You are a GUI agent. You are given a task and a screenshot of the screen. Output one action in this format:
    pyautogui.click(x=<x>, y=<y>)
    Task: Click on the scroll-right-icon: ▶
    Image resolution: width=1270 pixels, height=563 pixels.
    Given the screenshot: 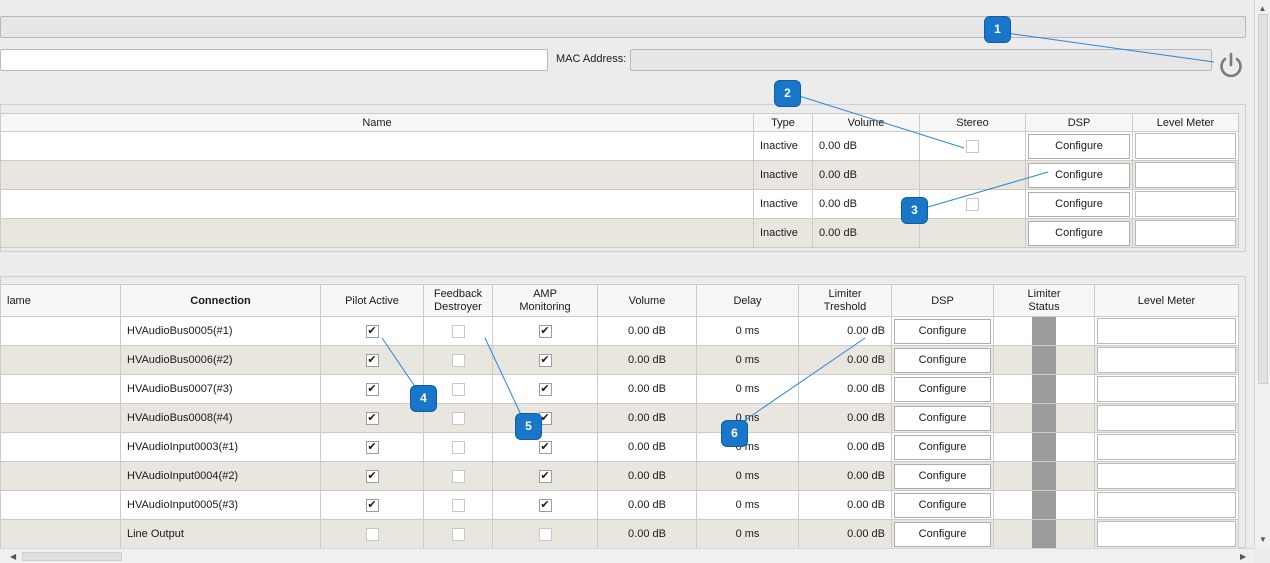 What is the action you would take?
    pyautogui.click(x=1243, y=556)
    